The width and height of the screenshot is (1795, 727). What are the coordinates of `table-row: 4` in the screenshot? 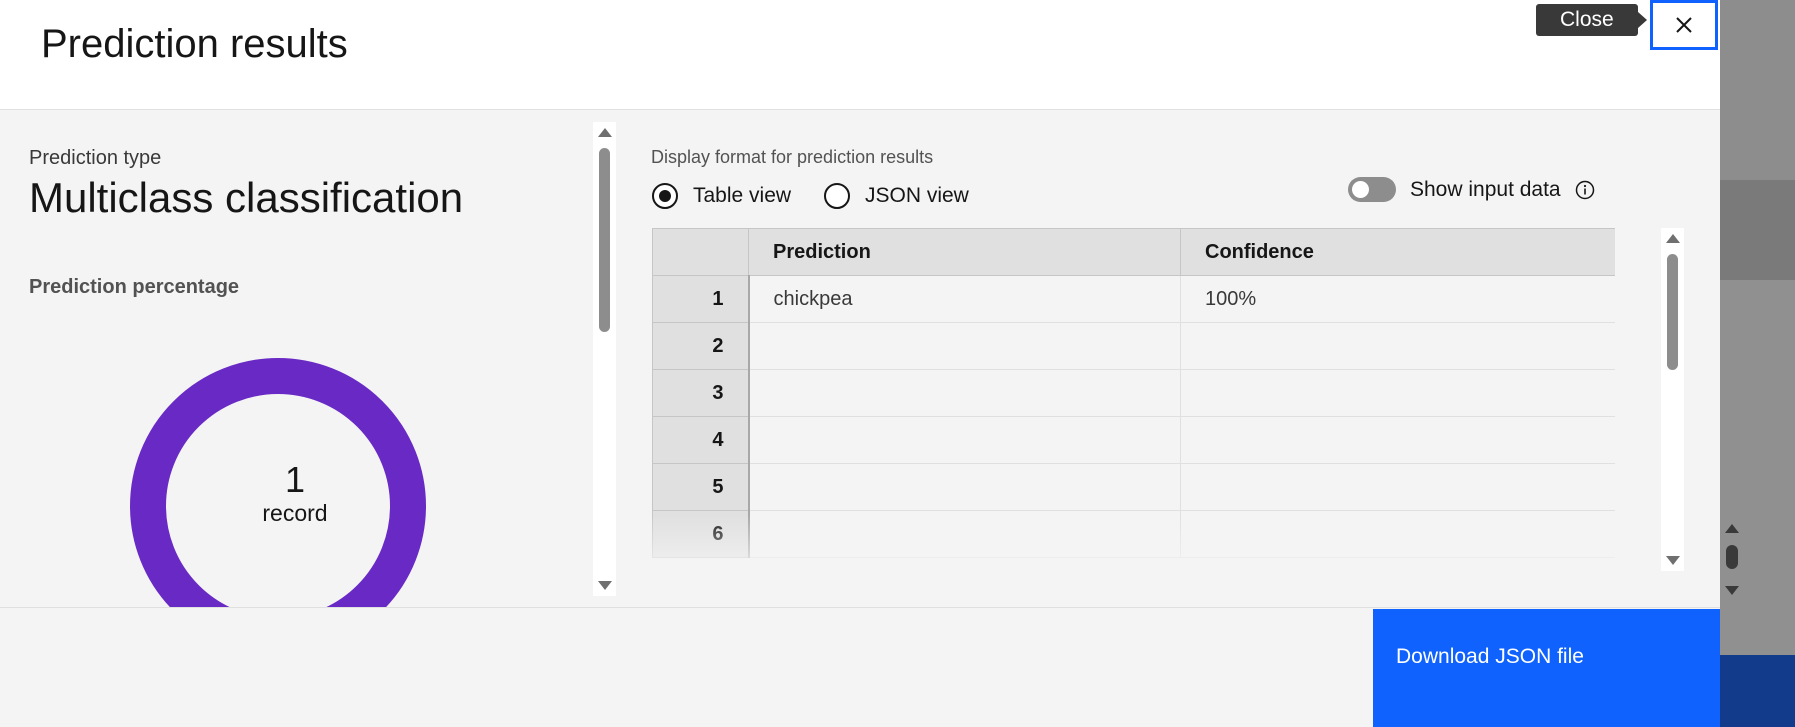 It's located at (1133, 440).